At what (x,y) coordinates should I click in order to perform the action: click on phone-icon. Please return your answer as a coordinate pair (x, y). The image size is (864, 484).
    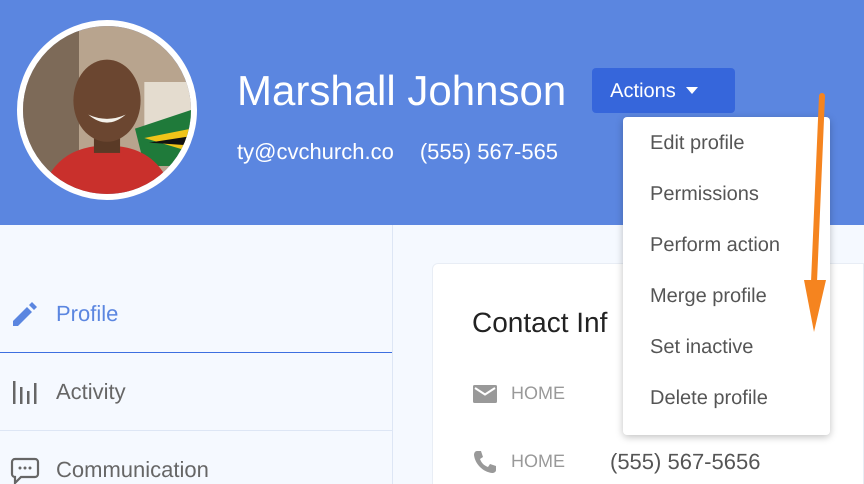
    Looking at the image, I should click on (485, 461).